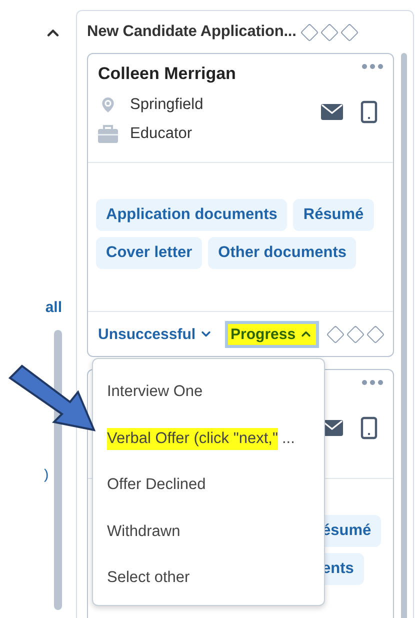 The width and height of the screenshot is (415, 618). I want to click on document-tag: Résumé, so click(333, 215).